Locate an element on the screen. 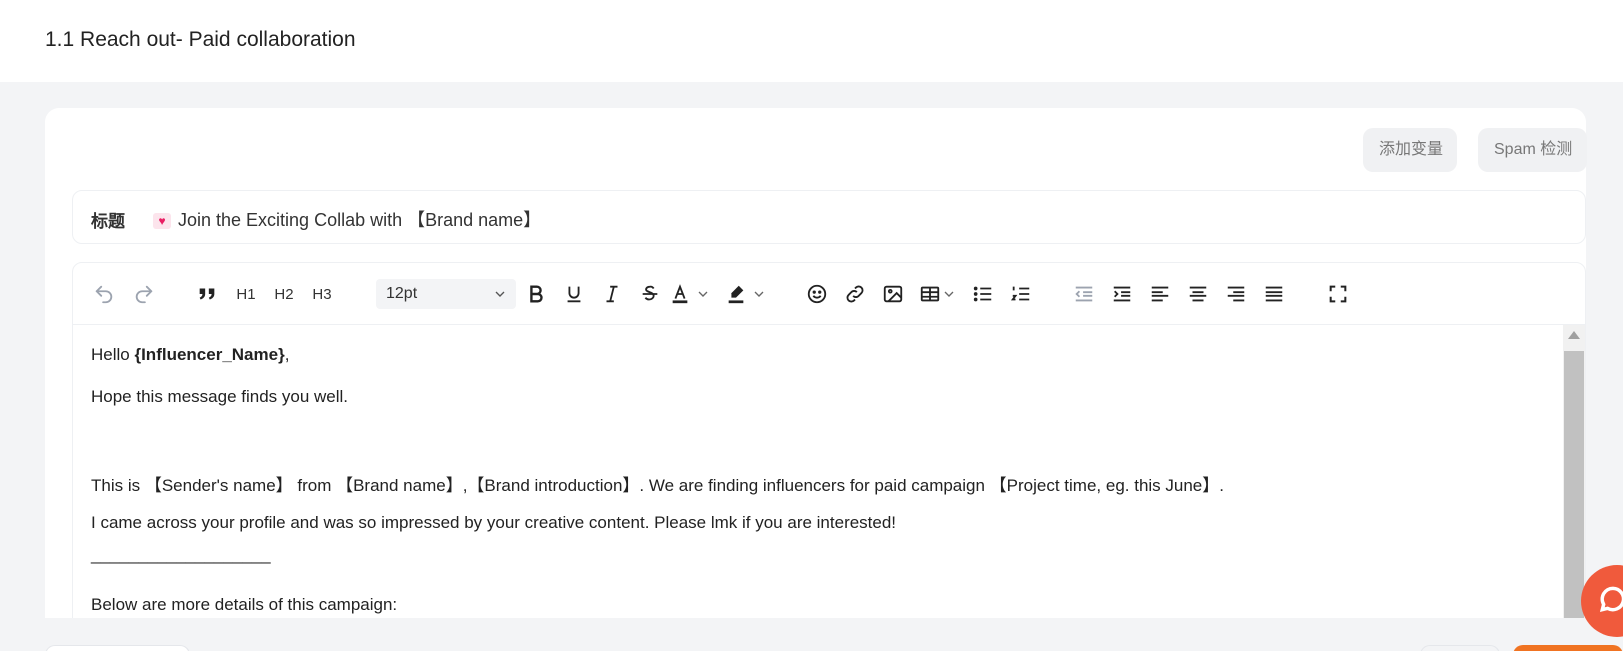 This screenshot has width=1623, height=651. blockquote-icon is located at coordinates (207, 294).